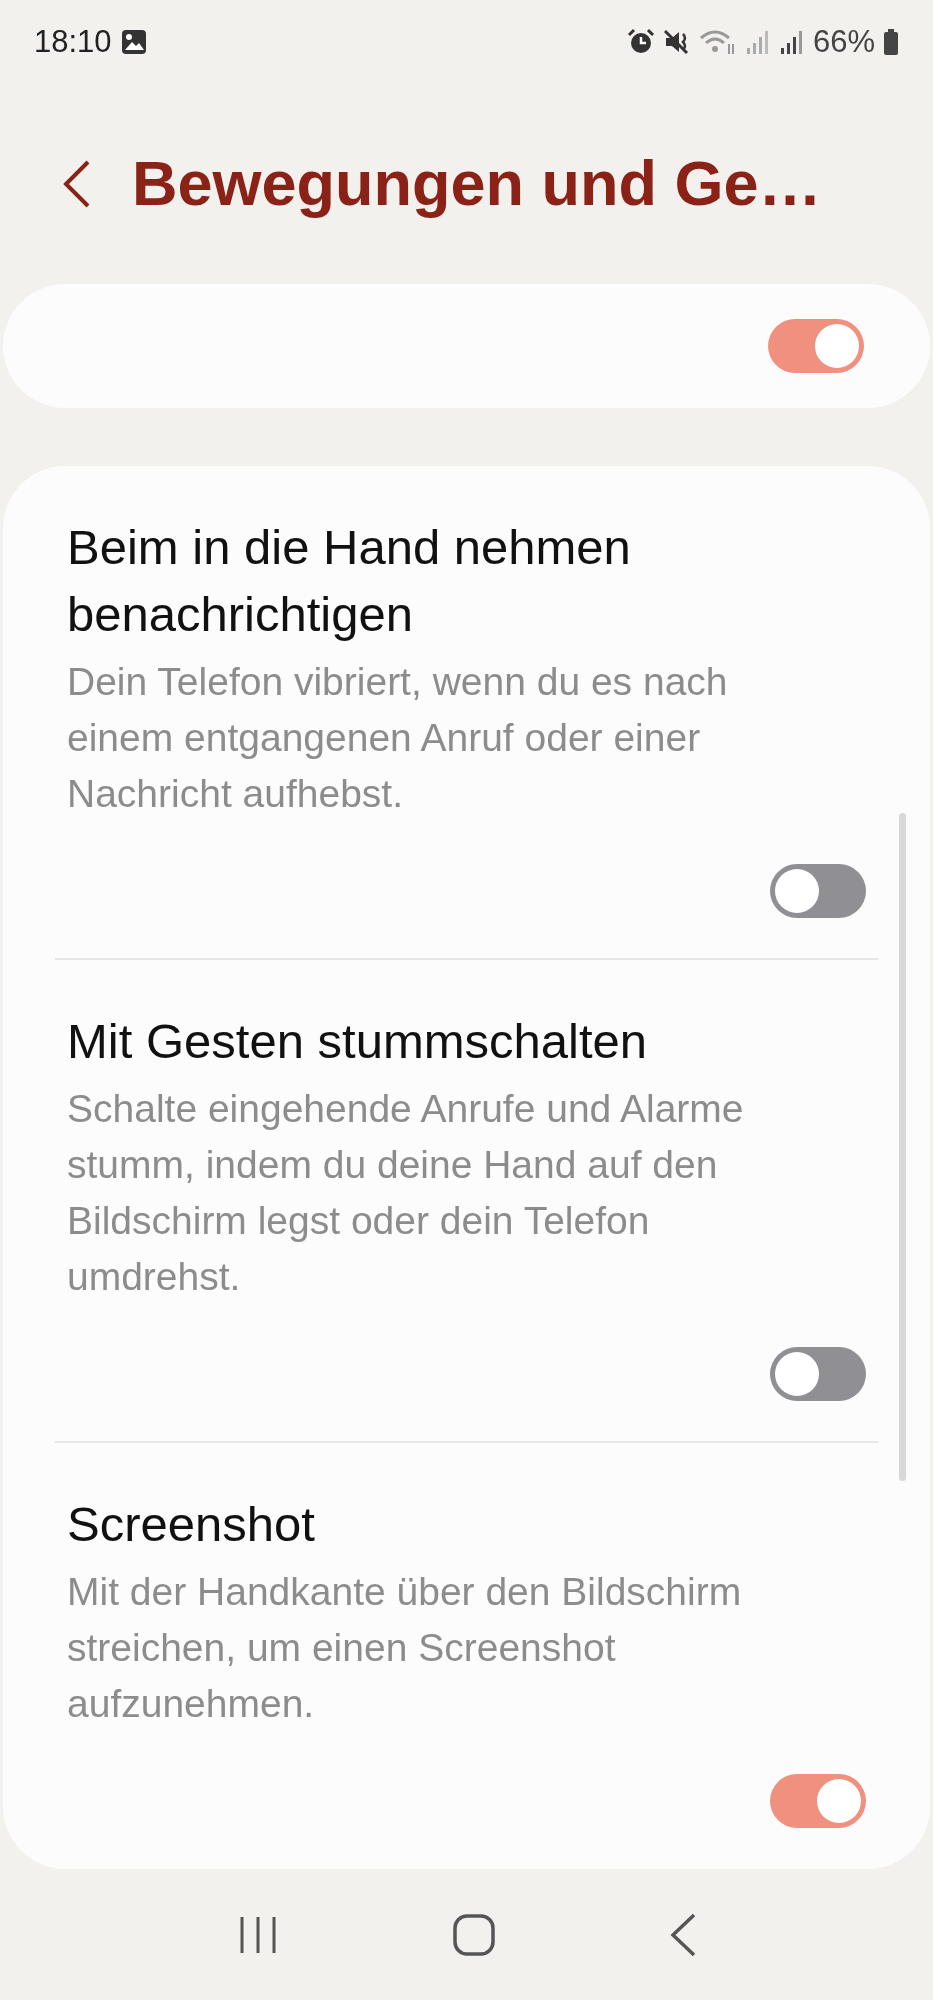 The width and height of the screenshot is (933, 2000). Describe the element at coordinates (473, 1934) in the screenshot. I see `home-icon` at that location.